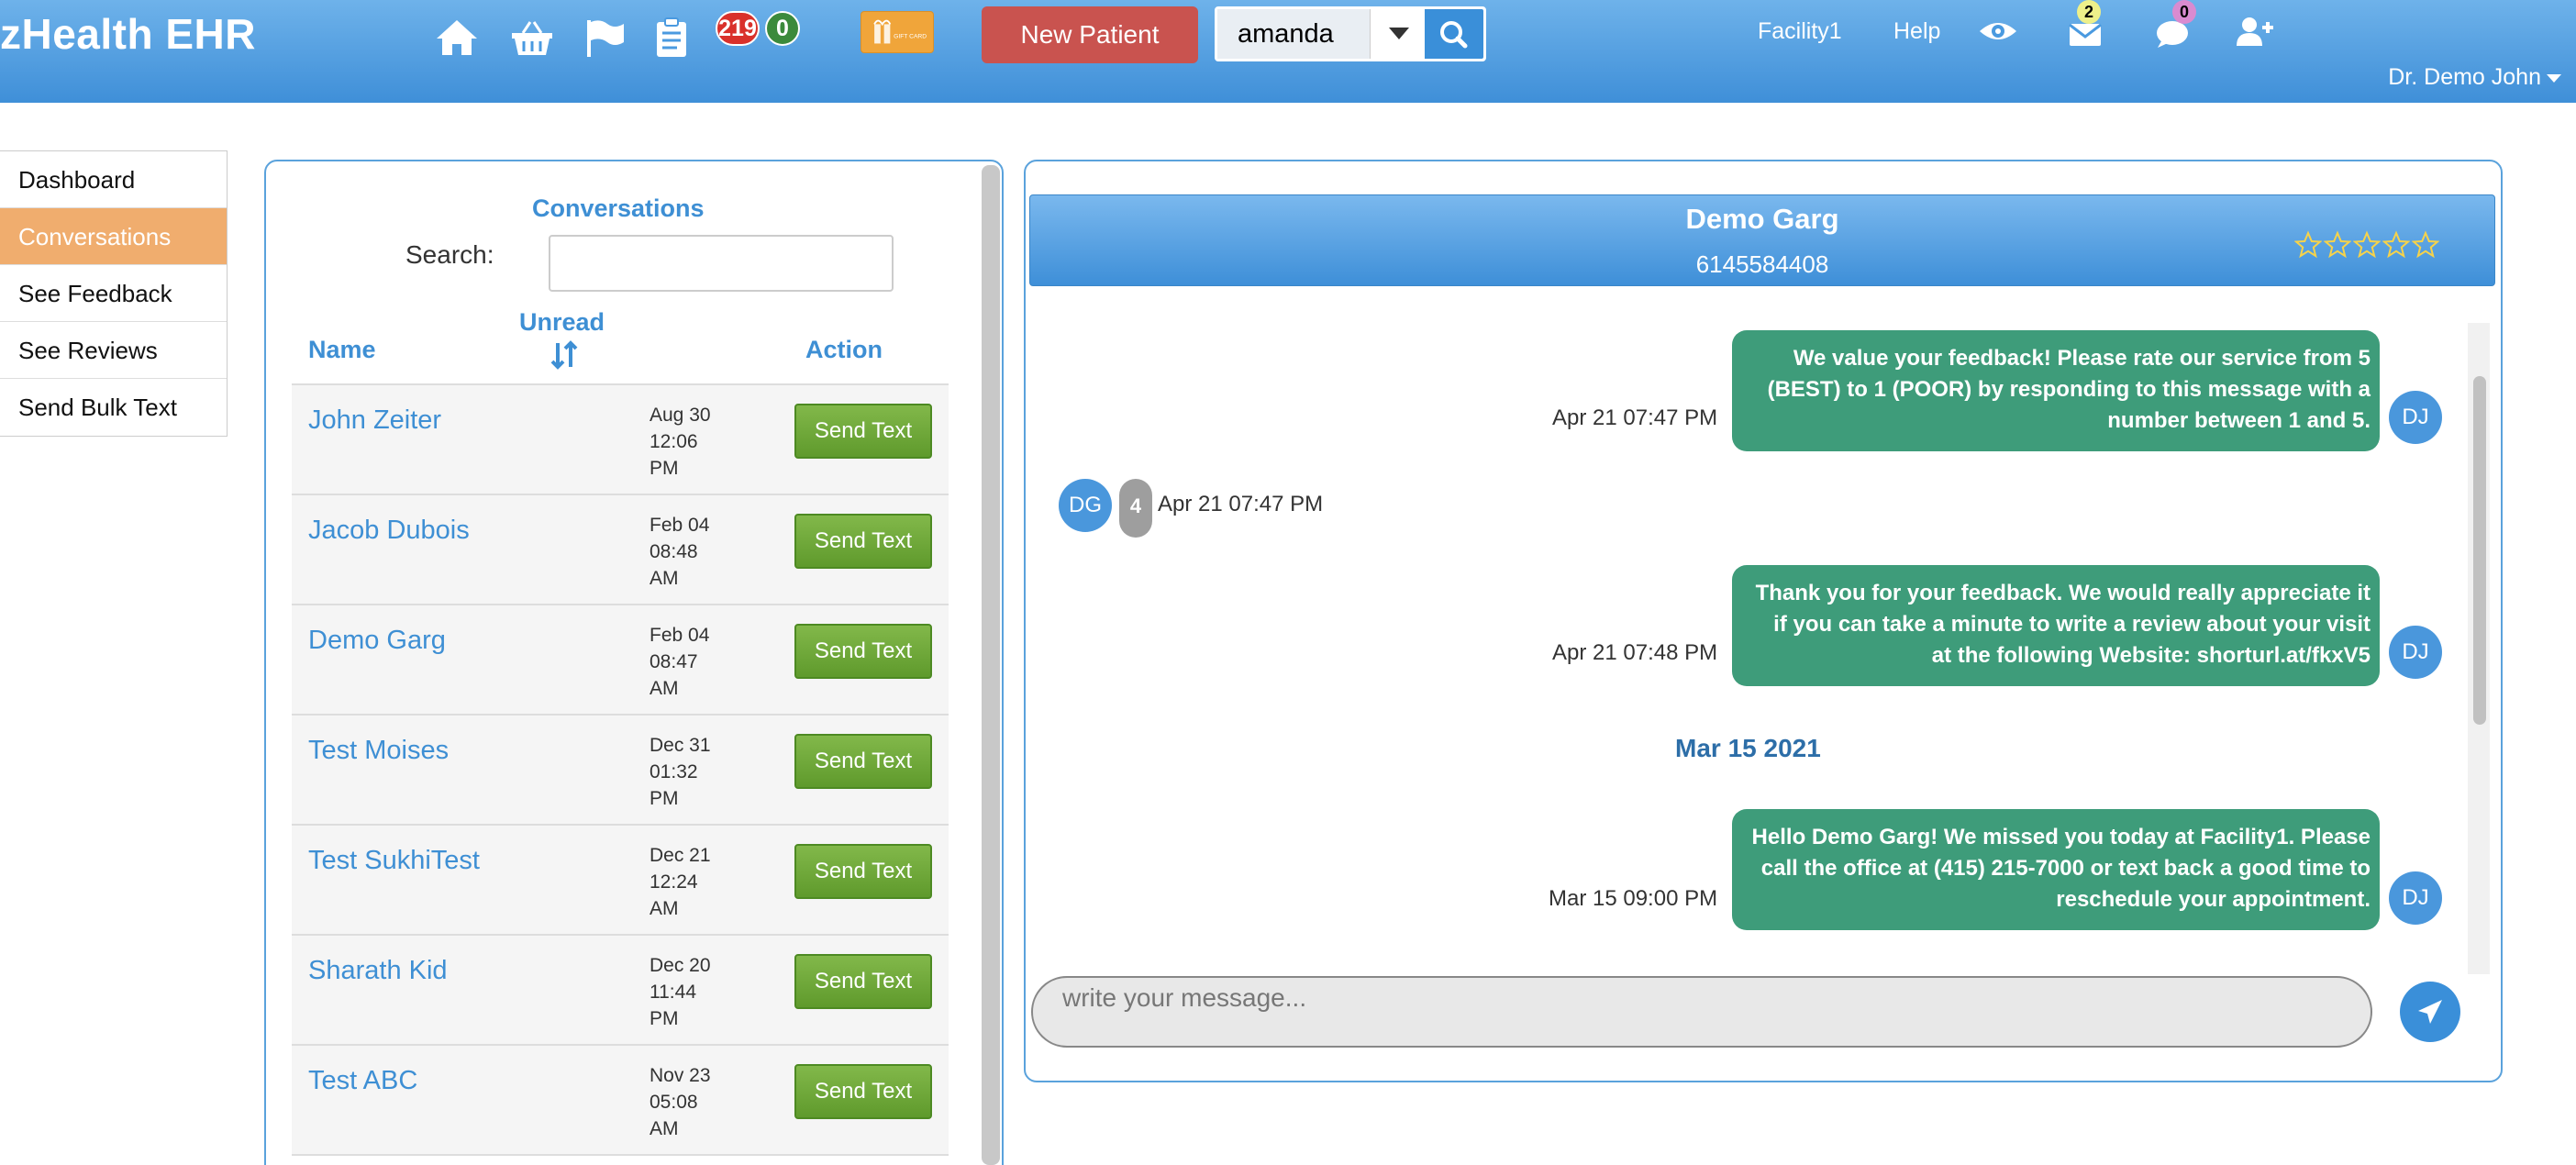 The image size is (2576, 1165). Describe the element at coordinates (991, 665) in the screenshot. I see `conversations-scrollbar` at that location.